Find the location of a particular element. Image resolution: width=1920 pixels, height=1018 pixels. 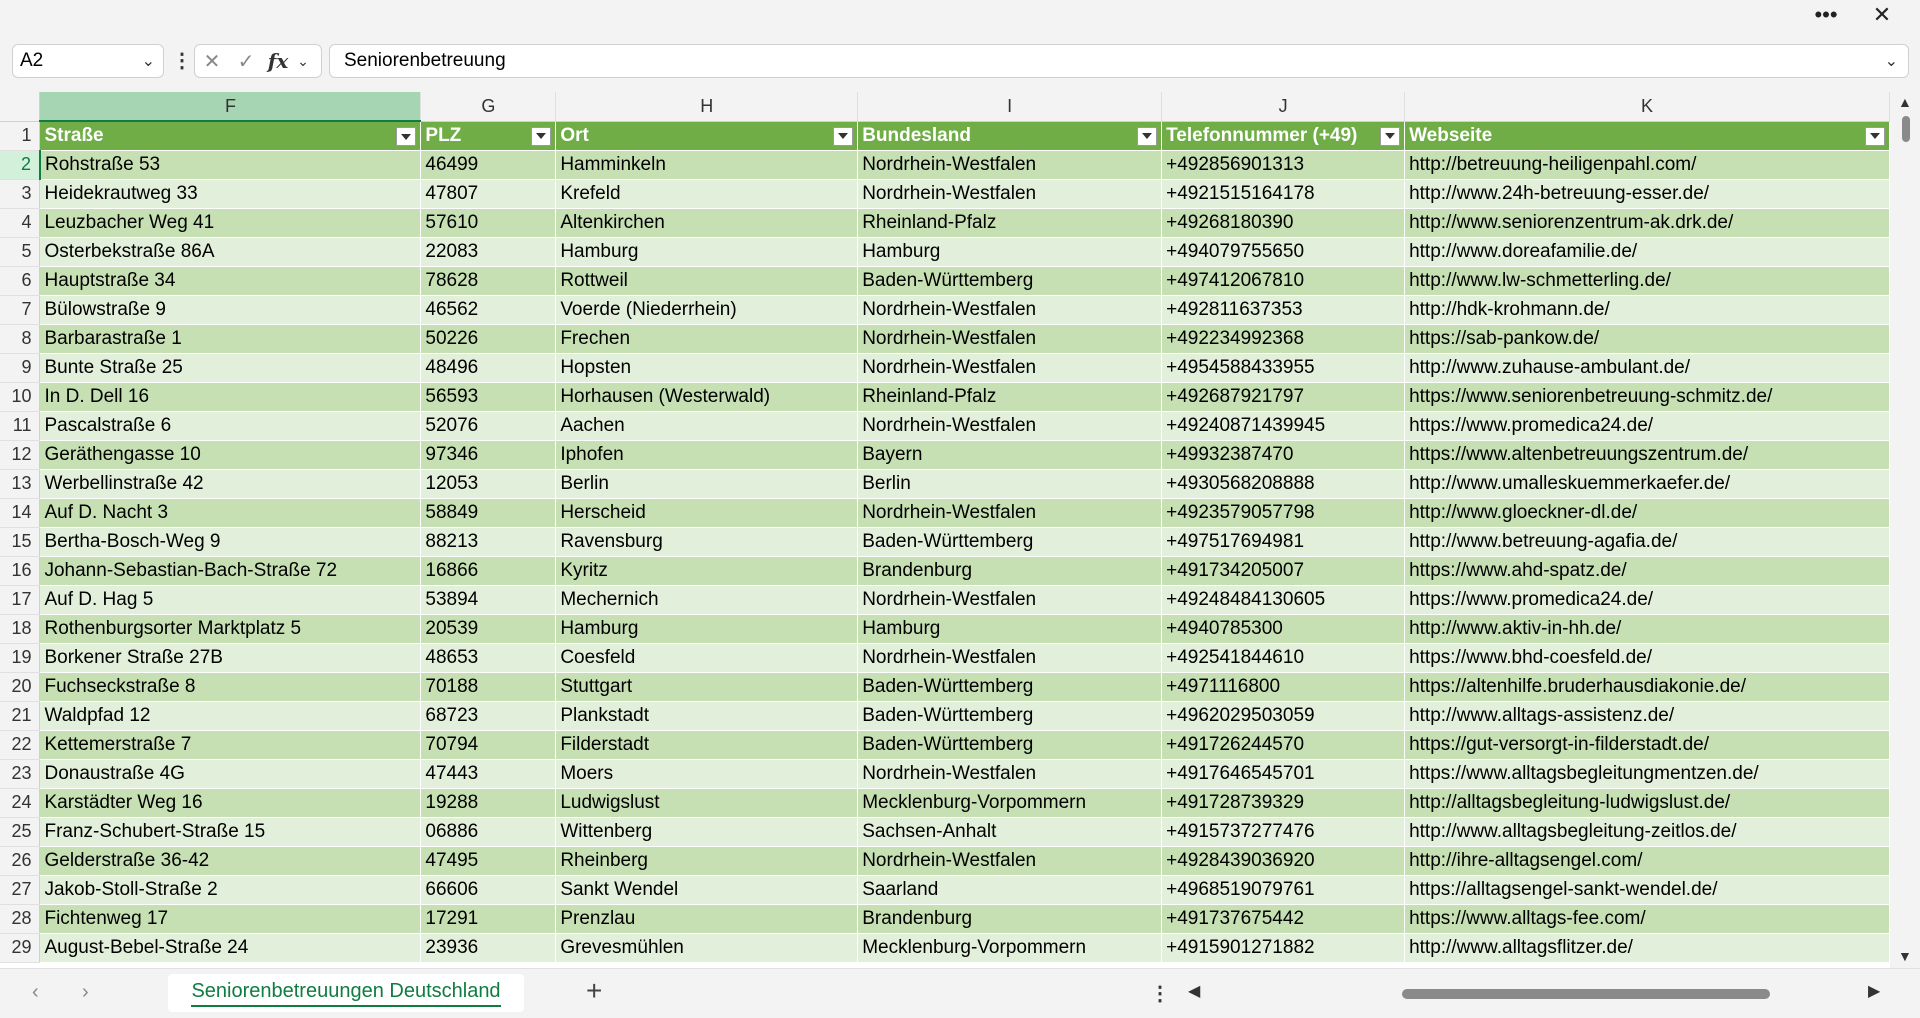

table-cell: Werbellinstraße 42 is located at coordinates (230, 484).